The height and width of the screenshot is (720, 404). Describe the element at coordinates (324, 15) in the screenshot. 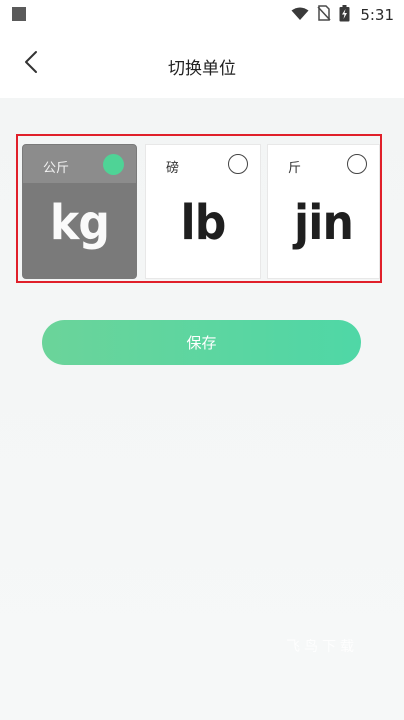

I see `no-sim-icon` at that location.